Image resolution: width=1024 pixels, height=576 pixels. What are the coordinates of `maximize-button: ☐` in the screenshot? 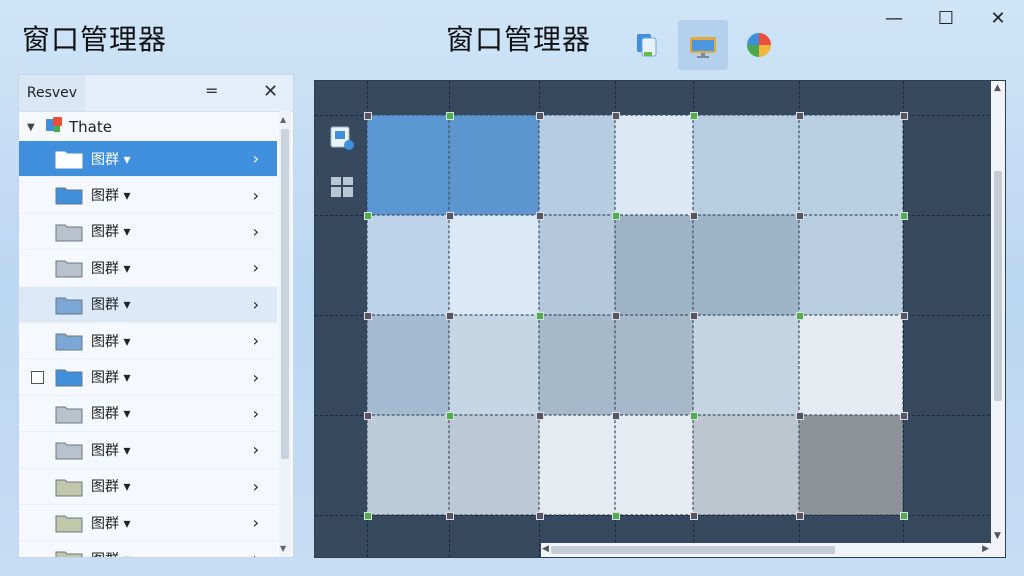 It's located at (946, 18).